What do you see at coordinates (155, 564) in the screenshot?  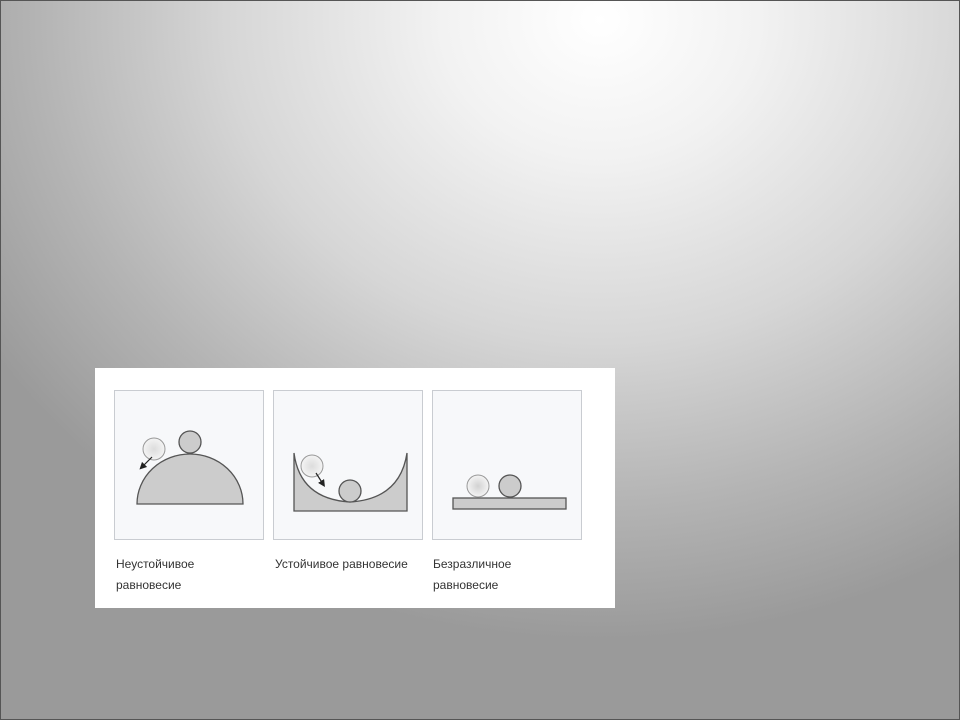 I see `caption-line: Неустойчивое` at bounding box center [155, 564].